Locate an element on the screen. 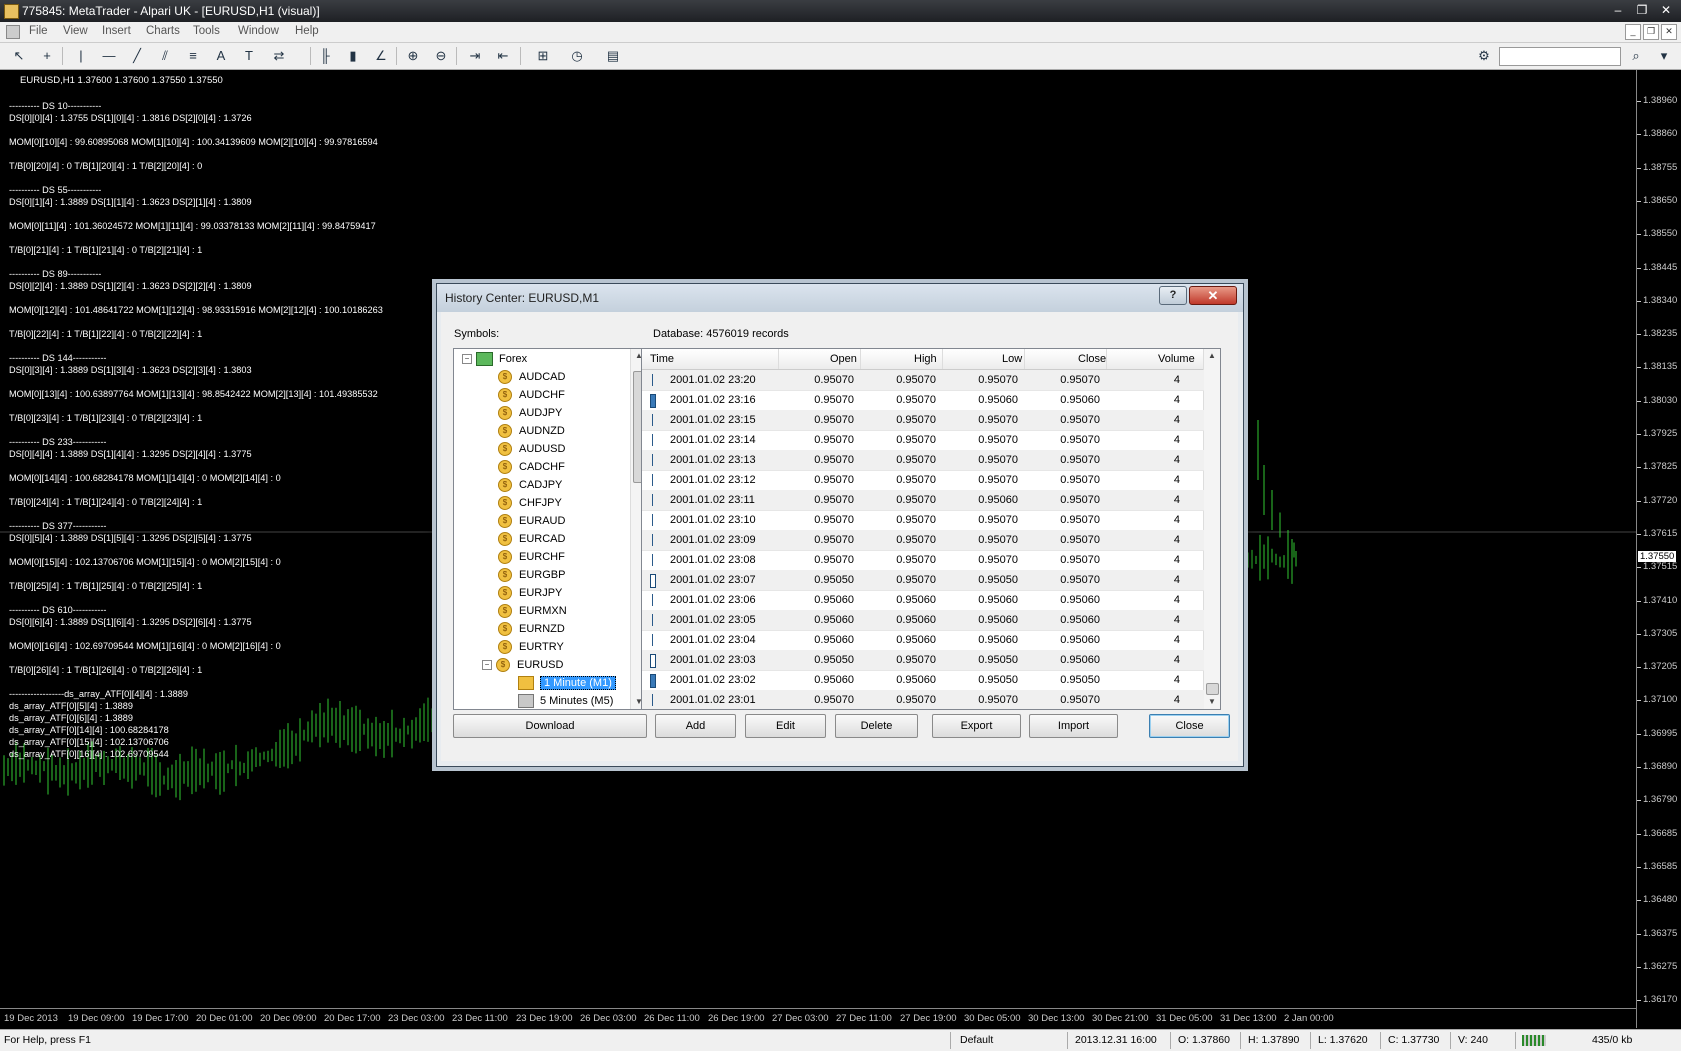 This screenshot has height=1051, width=1681. bar-chart-icon: ╟ is located at coordinates (325, 56).